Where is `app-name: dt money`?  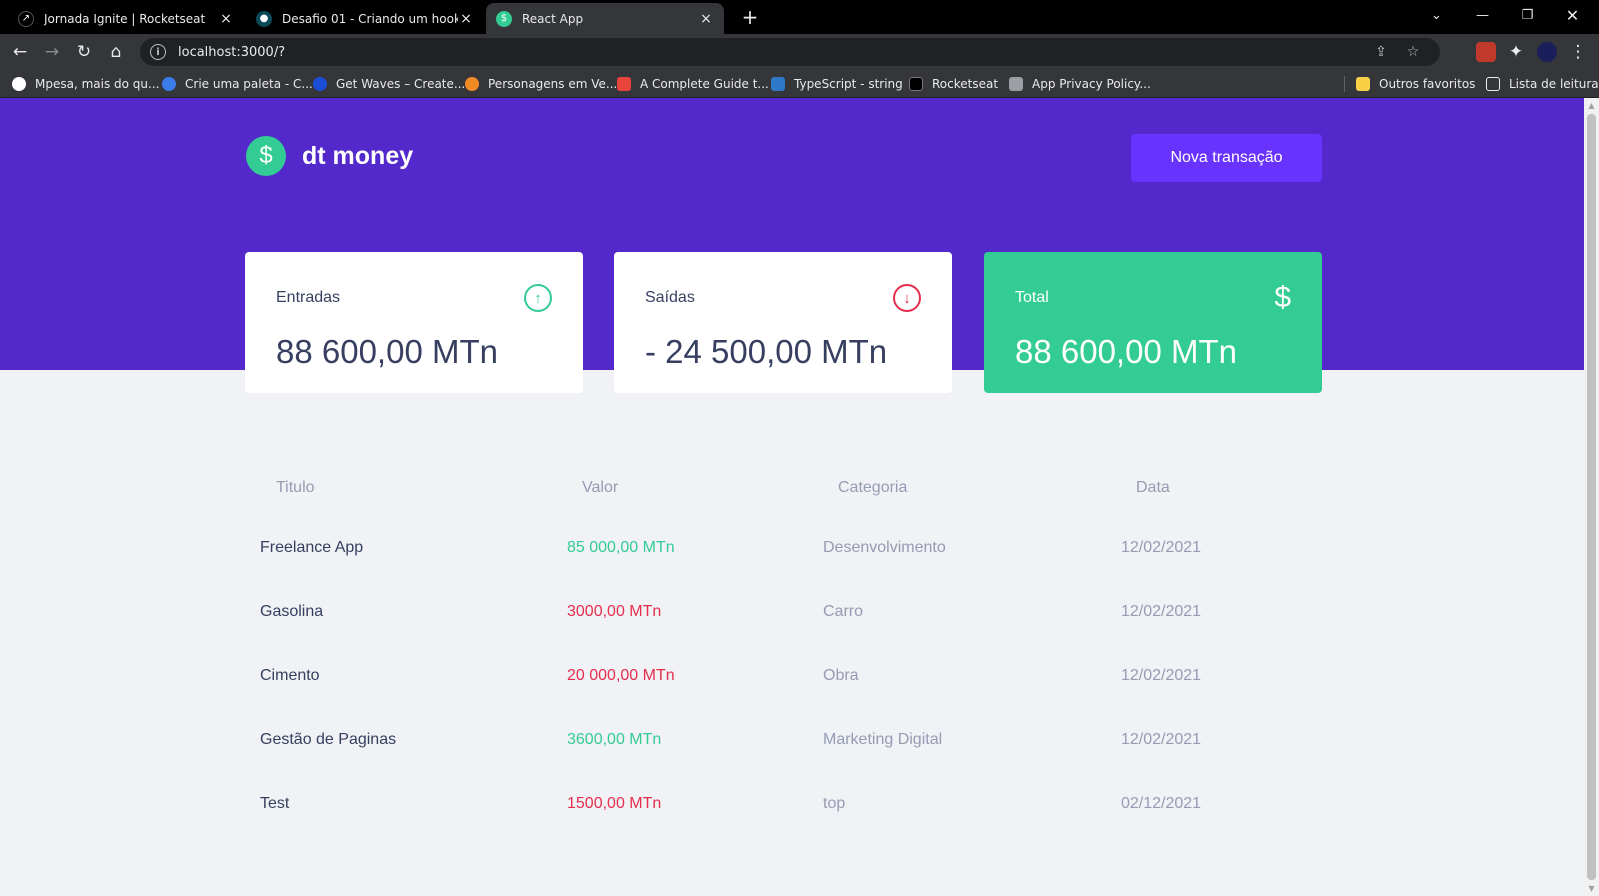
app-name: dt money is located at coordinates (358, 155).